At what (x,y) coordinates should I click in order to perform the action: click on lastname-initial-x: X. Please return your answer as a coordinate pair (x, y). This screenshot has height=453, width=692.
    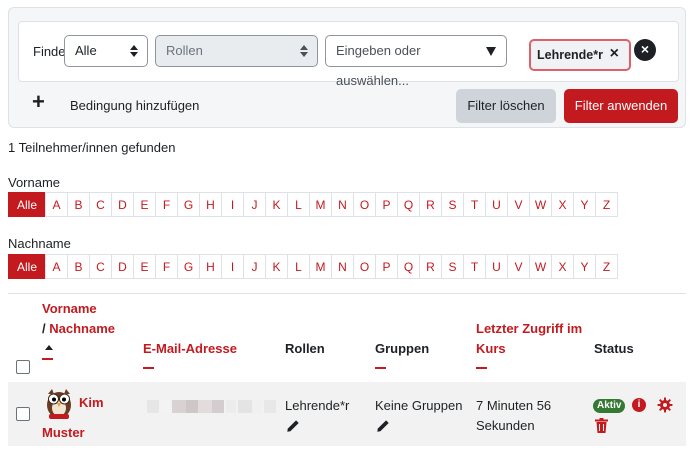
    Looking at the image, I should click on (562, 266).